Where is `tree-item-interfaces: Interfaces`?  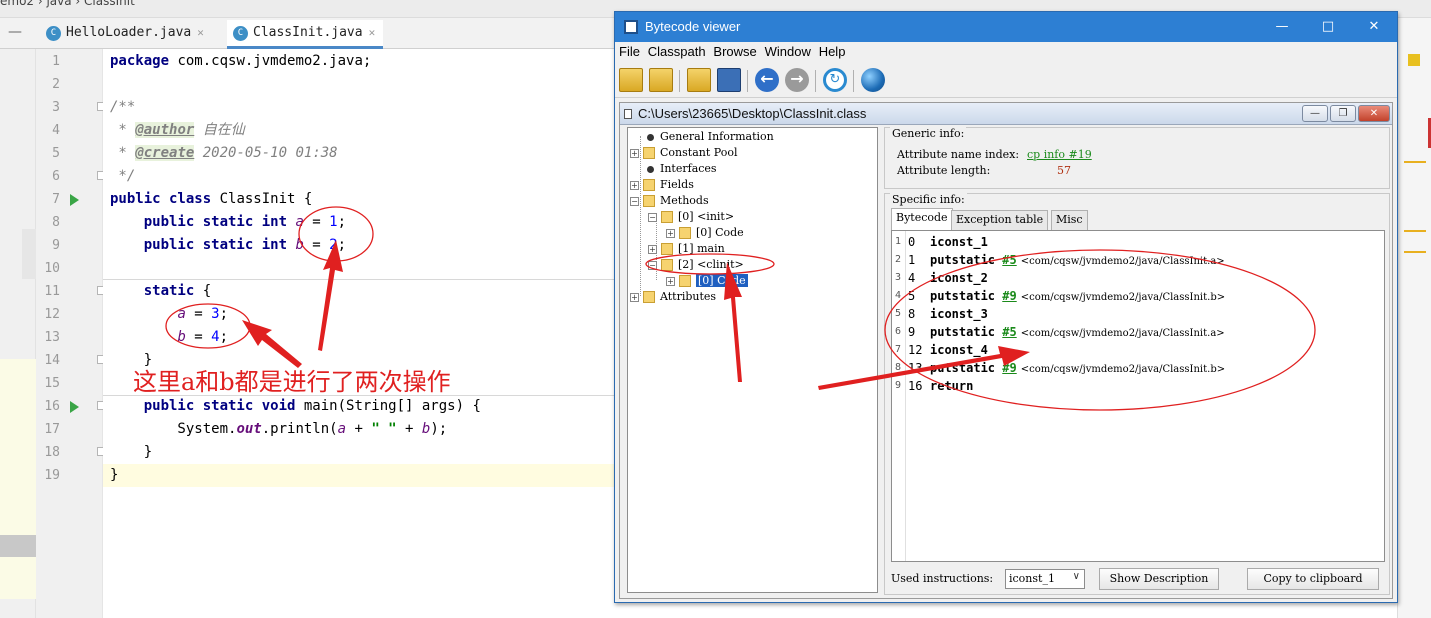 tree-item-interfaces: Interfaces is located at coordinates (673, 169).